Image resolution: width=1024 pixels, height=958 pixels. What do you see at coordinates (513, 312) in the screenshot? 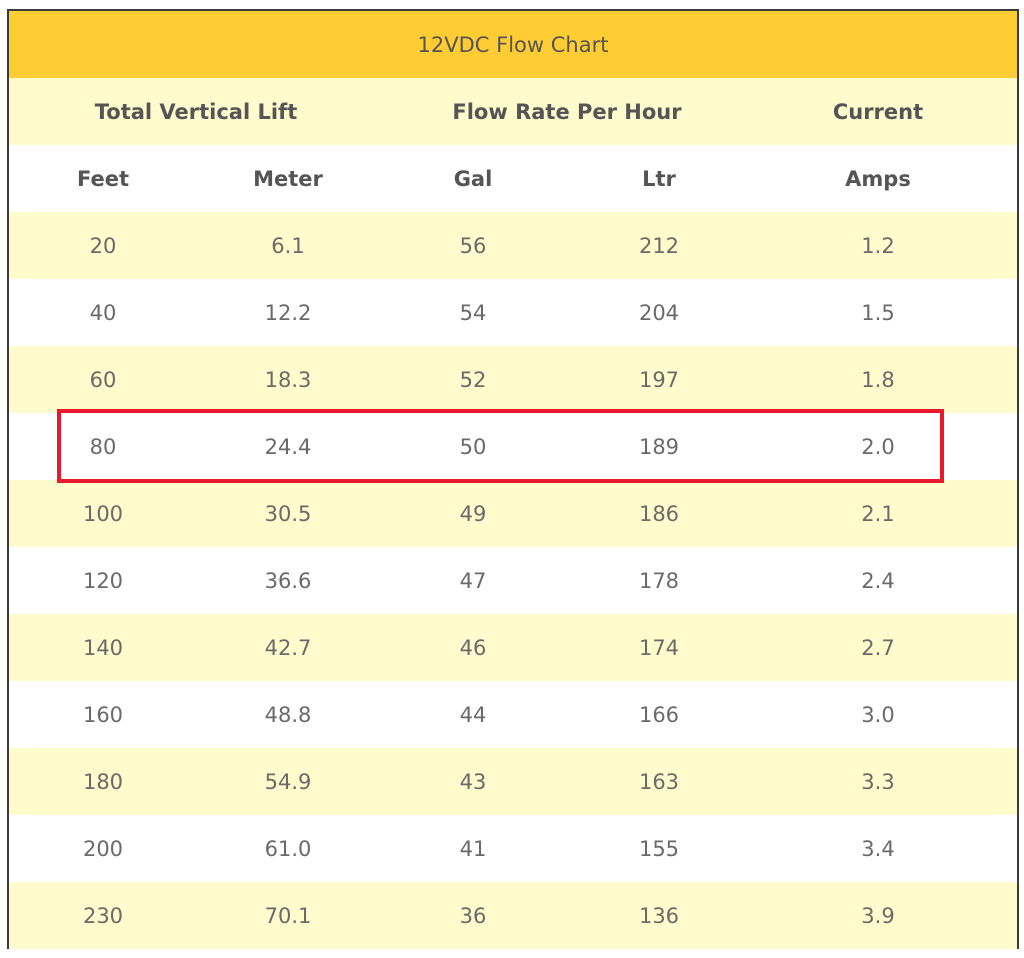
I see `table-row: 40 12.2 54 204 1.5` at bounding box center [513, 312].